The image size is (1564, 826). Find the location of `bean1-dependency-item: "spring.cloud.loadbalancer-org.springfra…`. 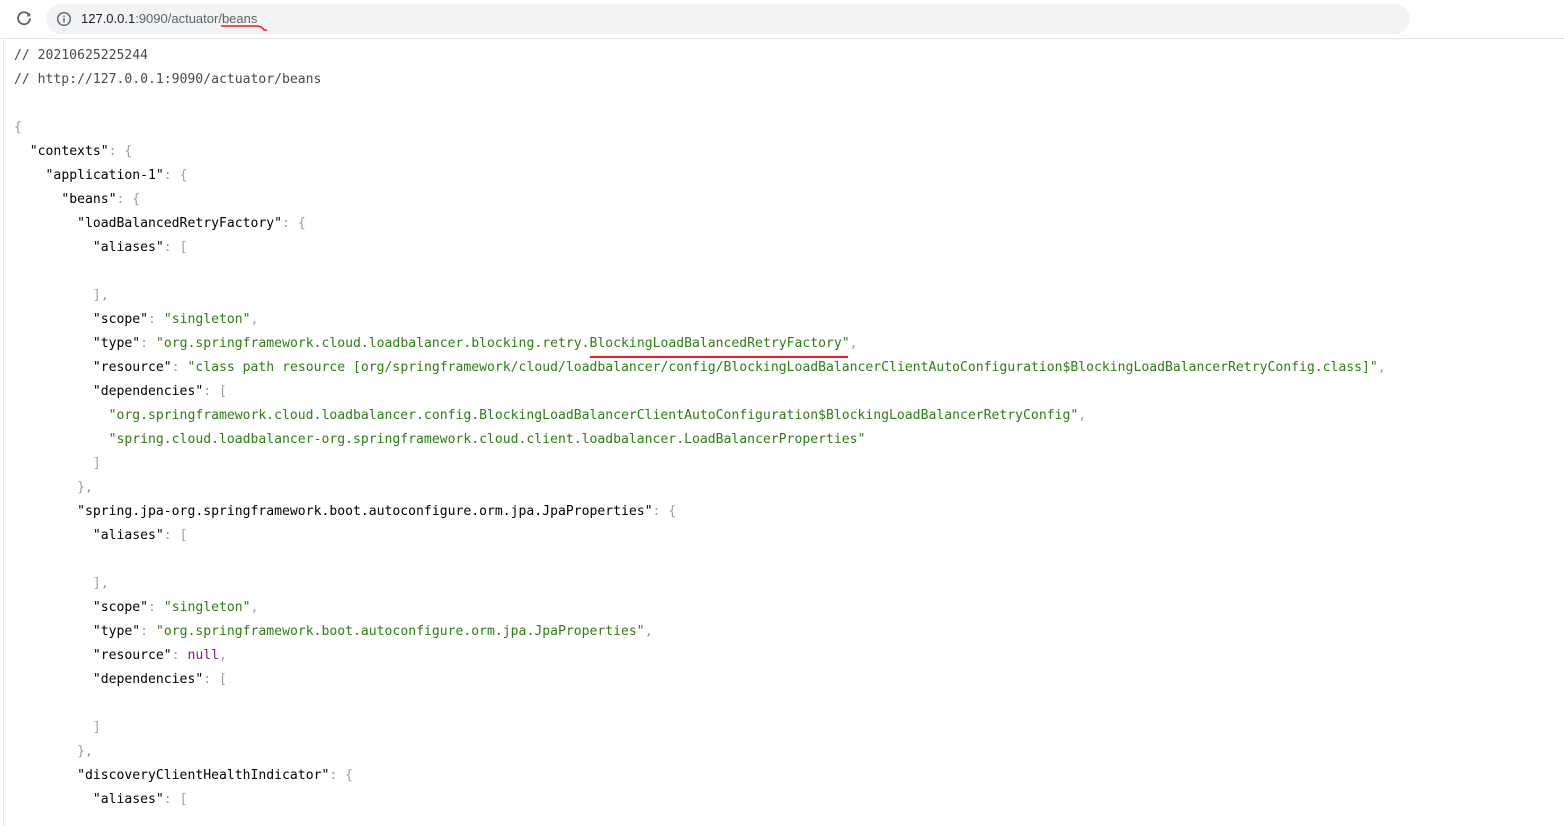

bean1-dependency-item: "spring.cloud.loadbalancer-org.springfra… is located at coordinates (700, 440).